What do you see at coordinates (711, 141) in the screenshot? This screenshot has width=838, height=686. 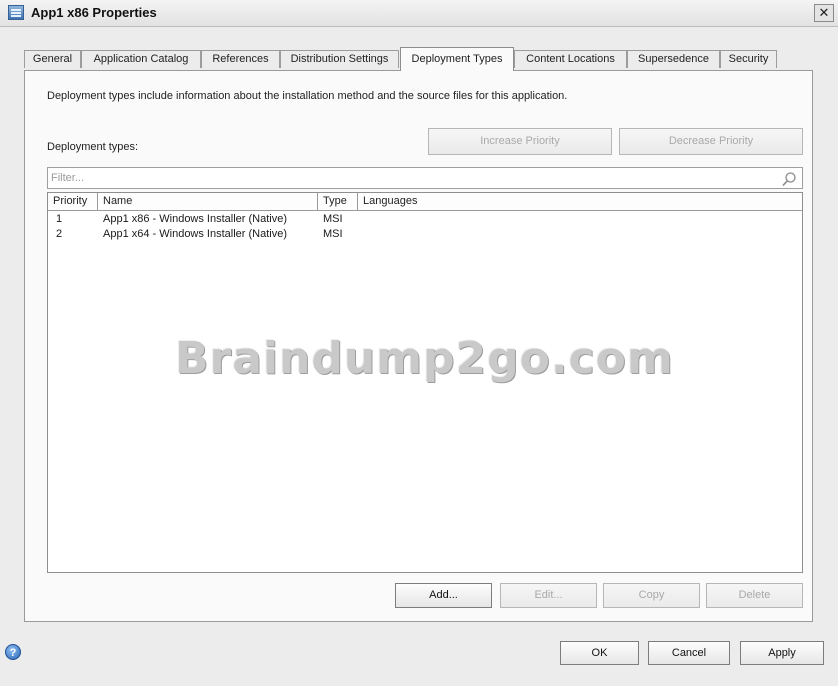 I see `decrease-priority-button: Decrease Priority` at bounding box center [711, 141].